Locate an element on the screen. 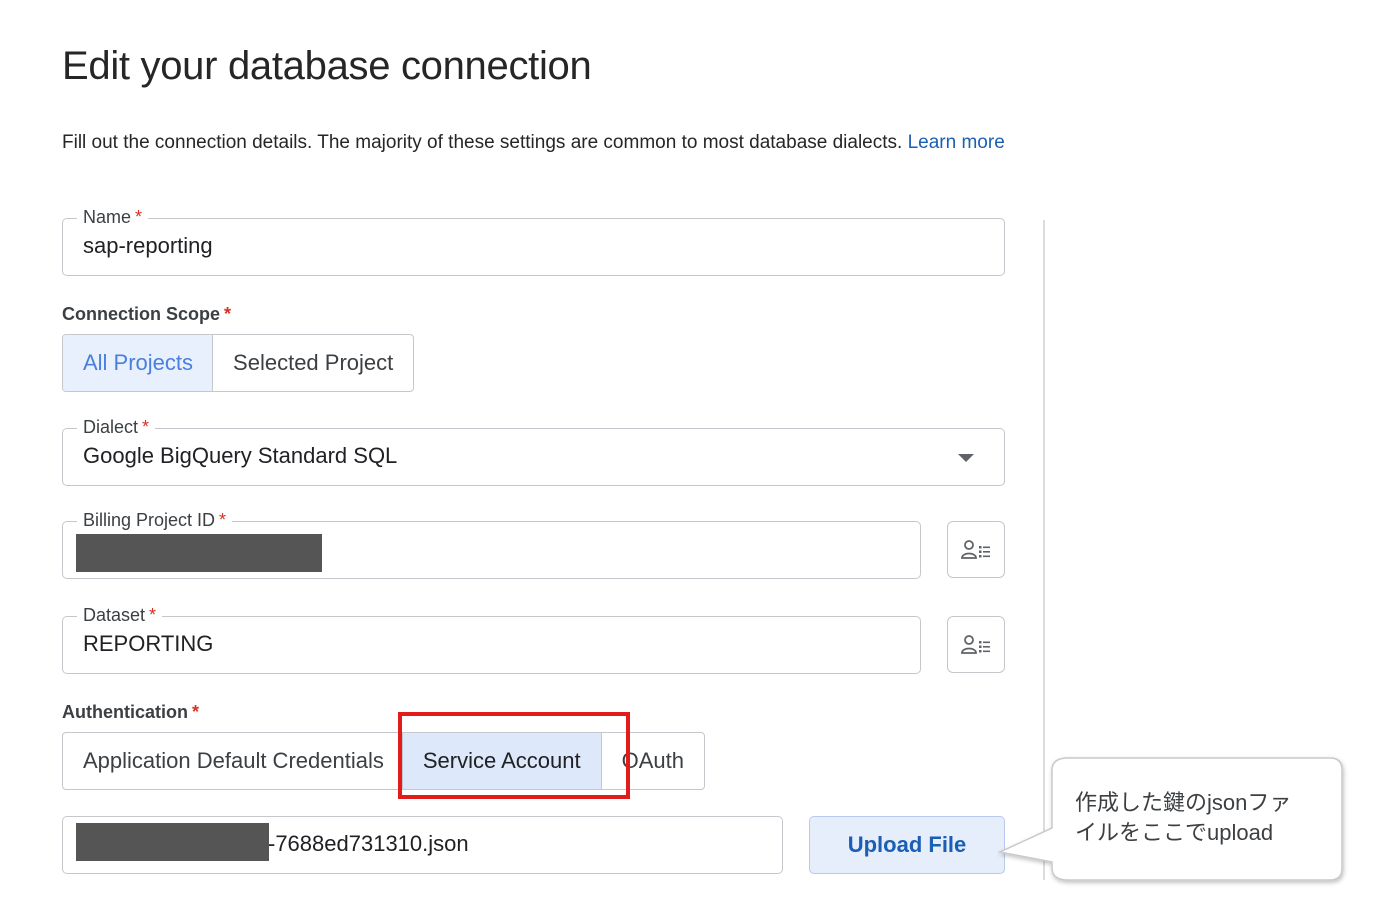 The image size is (1400, 916). callout-line-1: 作成した鍵のjsonファ is located at coordinates (1183, 802).